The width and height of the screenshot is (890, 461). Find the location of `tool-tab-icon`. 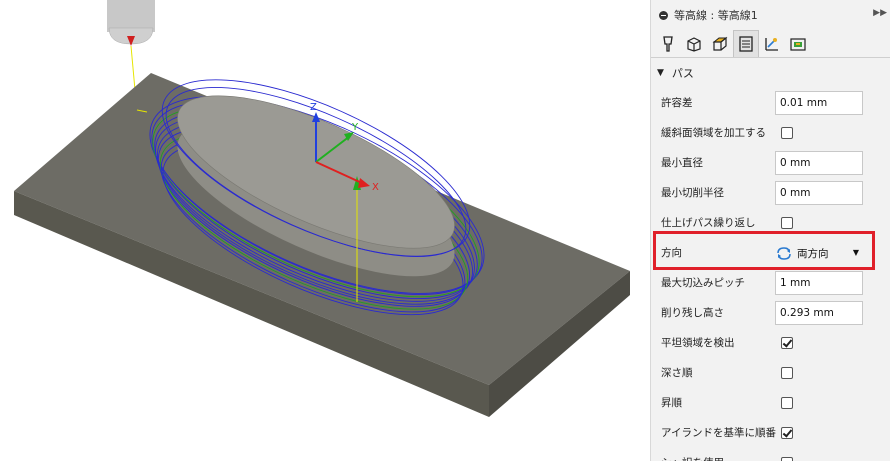

tool-tab-icon is located at coordinates (668, 43).